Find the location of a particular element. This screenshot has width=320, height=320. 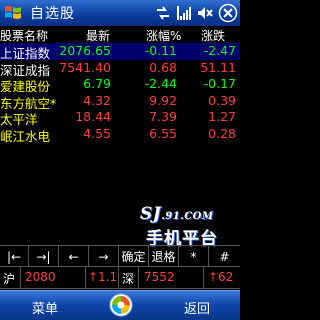

connectivity-icon is located at coordinates (163, 13).